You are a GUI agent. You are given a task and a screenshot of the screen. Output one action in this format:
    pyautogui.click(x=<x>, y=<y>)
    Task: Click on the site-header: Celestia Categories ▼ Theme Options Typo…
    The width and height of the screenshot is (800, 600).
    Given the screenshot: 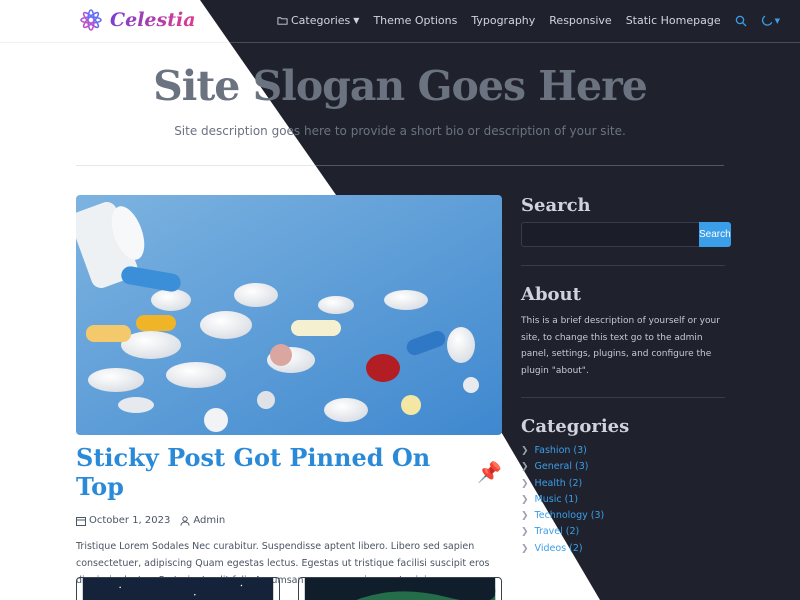 What is the action you would take?
    pyautogui.click(x=400, y=21)
    